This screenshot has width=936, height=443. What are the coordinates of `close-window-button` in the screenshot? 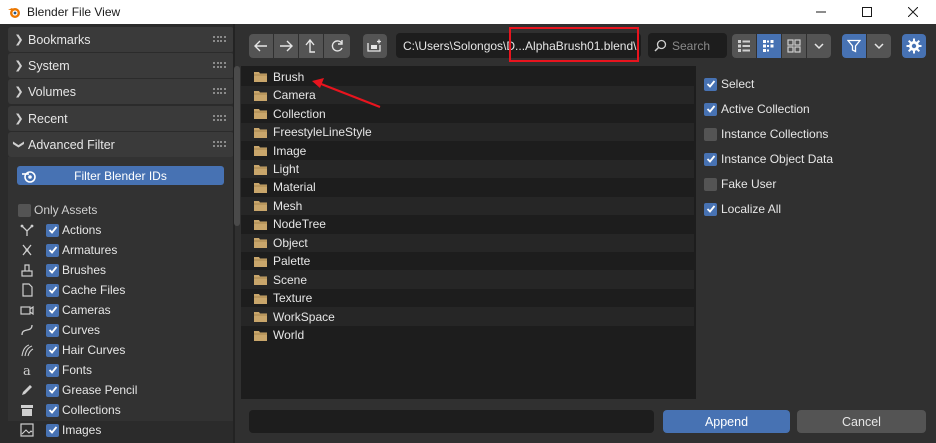 It's located at (913, 12).